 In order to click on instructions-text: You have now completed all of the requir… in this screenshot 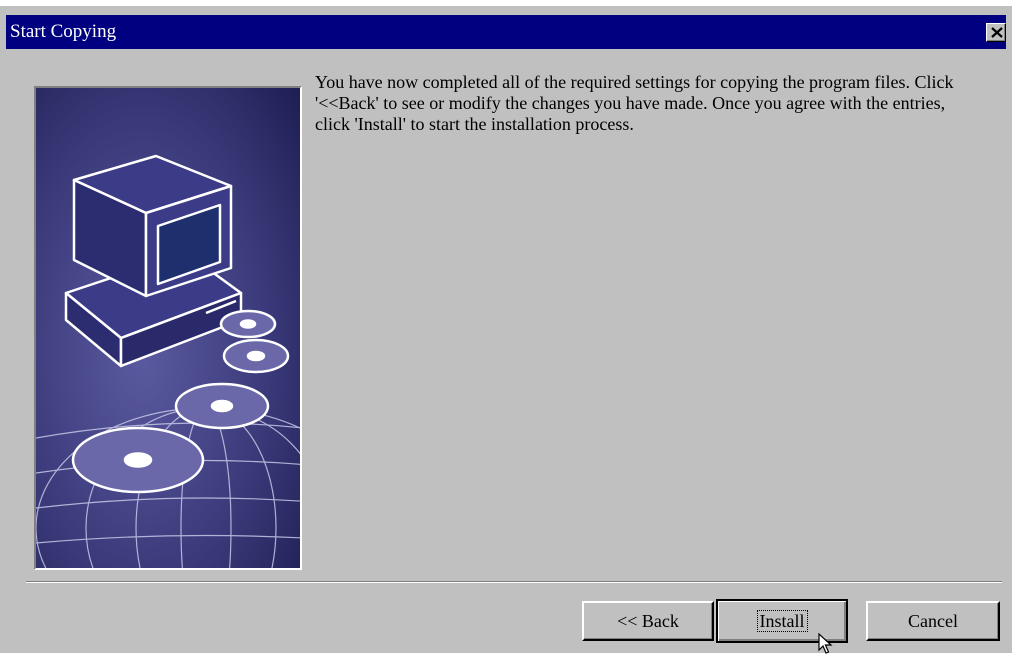, I will do `click(634, 103)`.